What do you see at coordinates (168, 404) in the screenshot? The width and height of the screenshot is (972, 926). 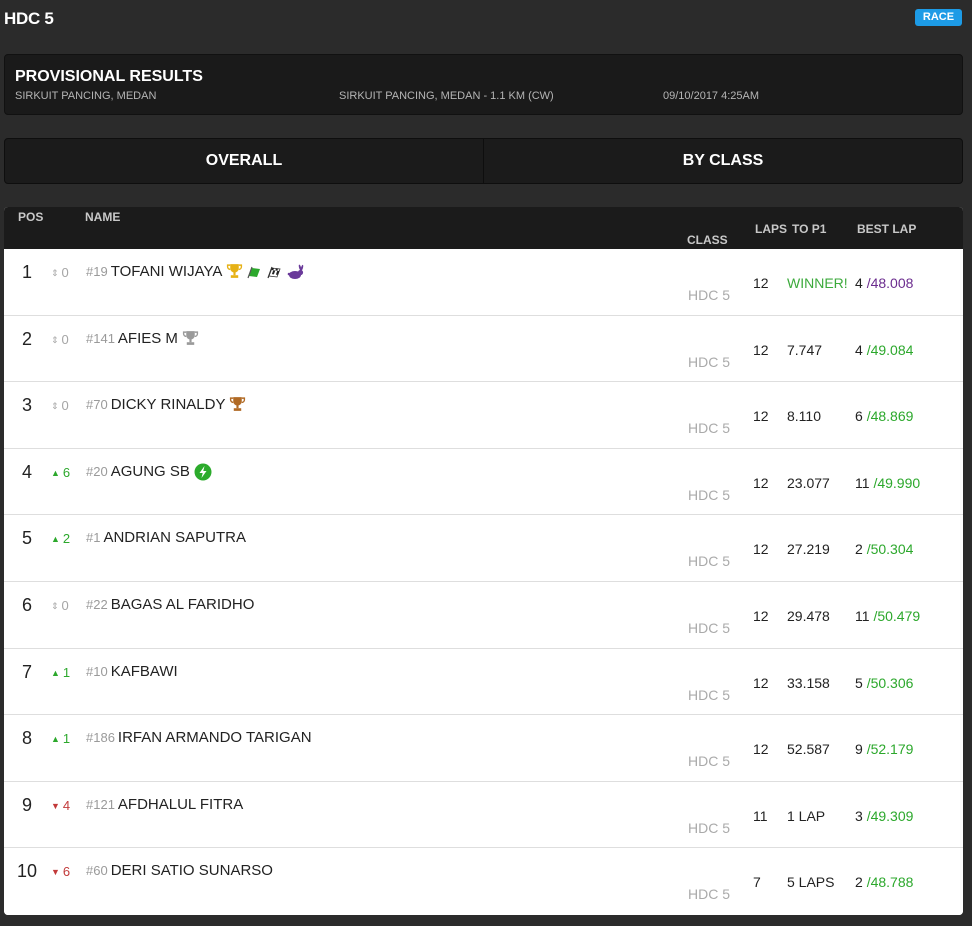 I see `driver-name: DICKY RINALDY` at bounding box center [168, 404].